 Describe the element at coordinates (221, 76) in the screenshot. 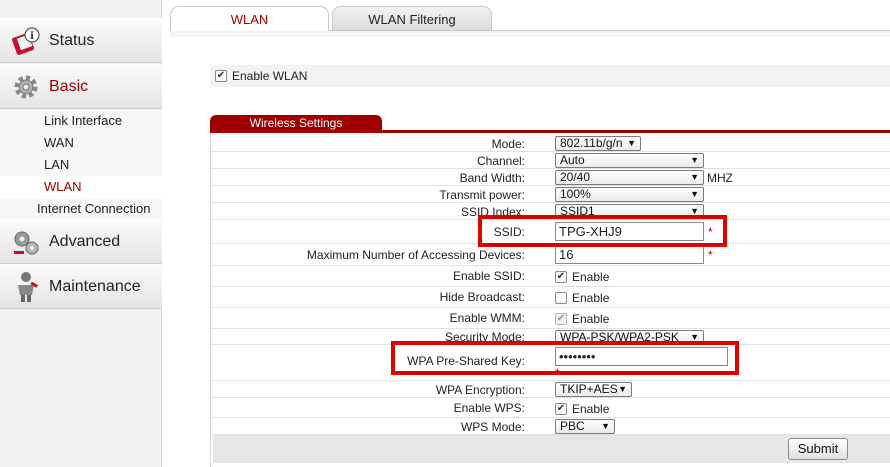

I see `enable-wlan-checkbox: ✔` at that location.